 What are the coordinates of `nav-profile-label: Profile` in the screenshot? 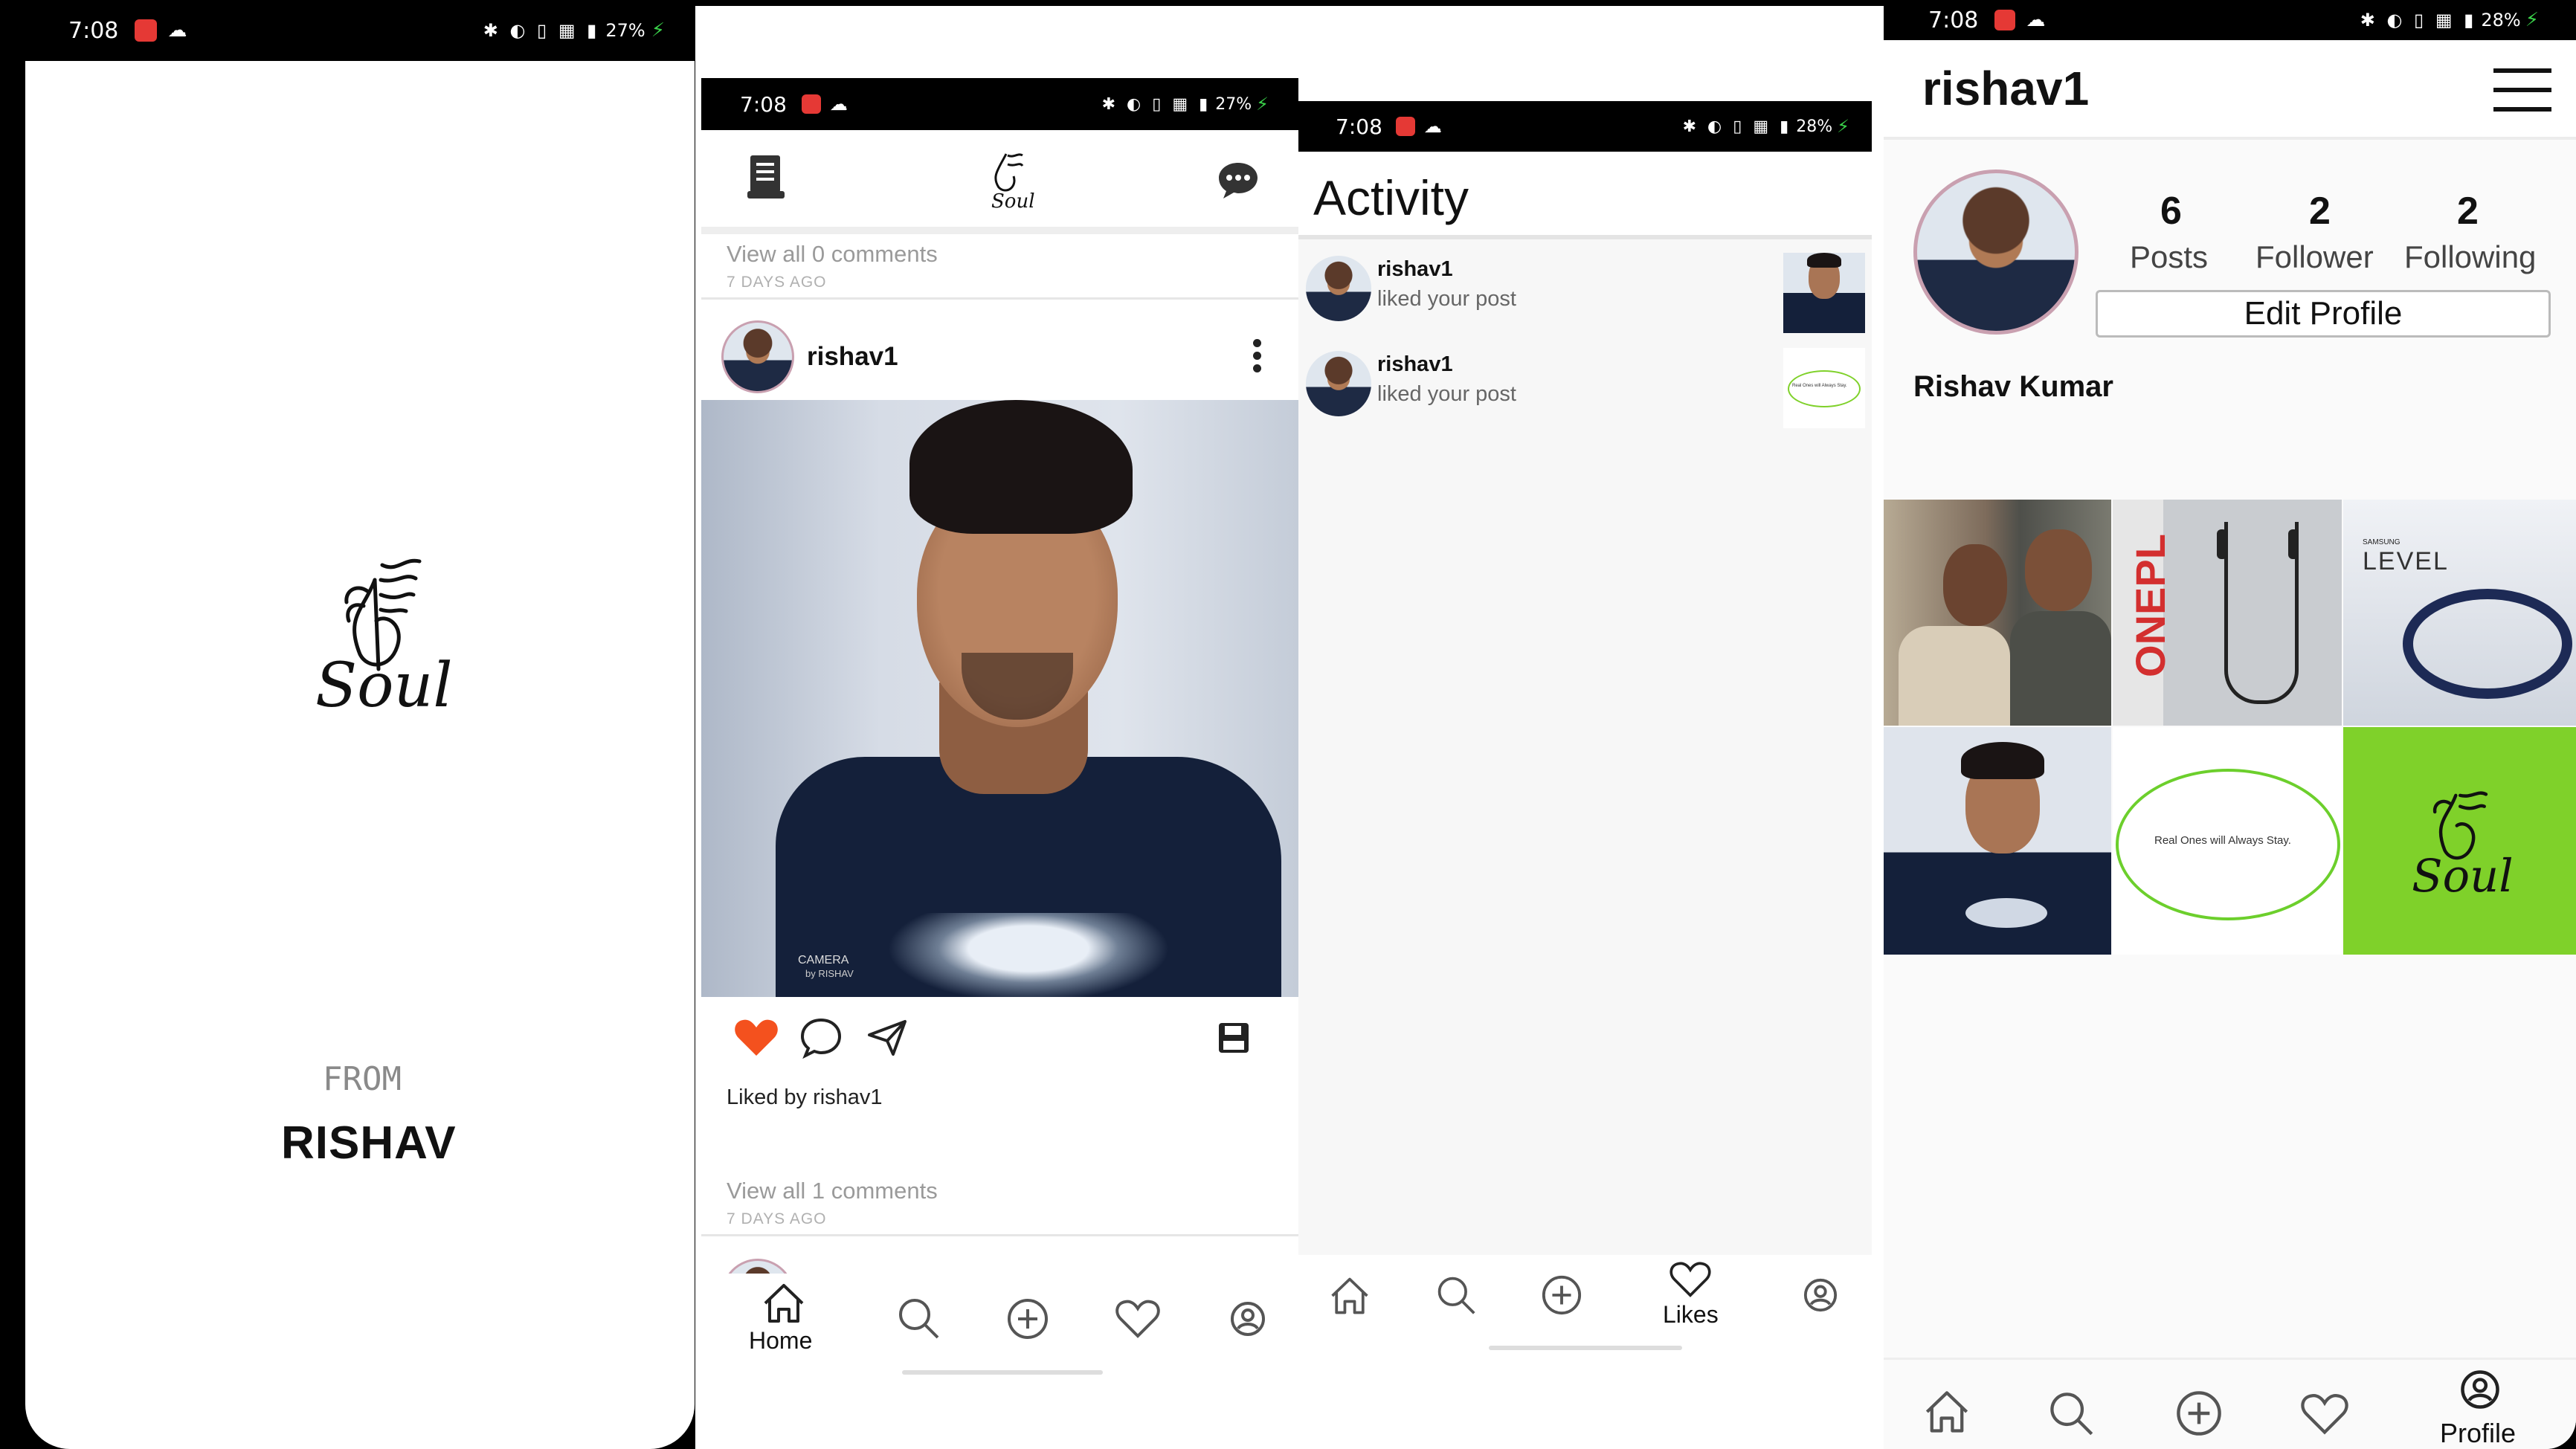 It's located at (2478, 1433).